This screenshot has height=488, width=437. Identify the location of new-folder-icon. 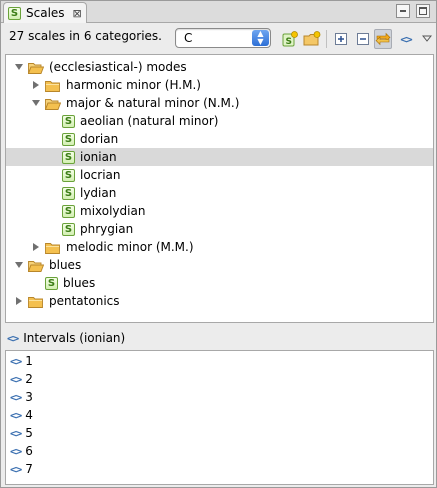
(312, 38).